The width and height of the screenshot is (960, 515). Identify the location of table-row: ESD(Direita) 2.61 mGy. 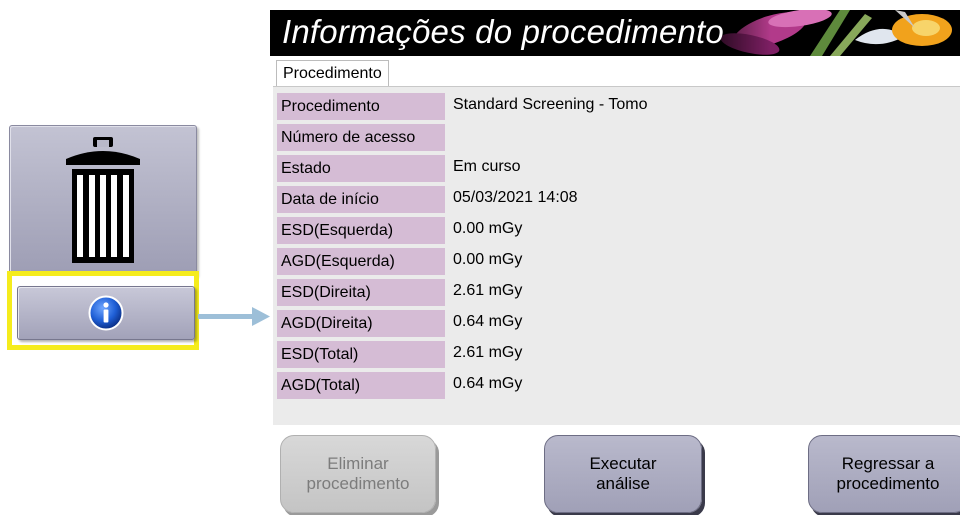
(617, 292).